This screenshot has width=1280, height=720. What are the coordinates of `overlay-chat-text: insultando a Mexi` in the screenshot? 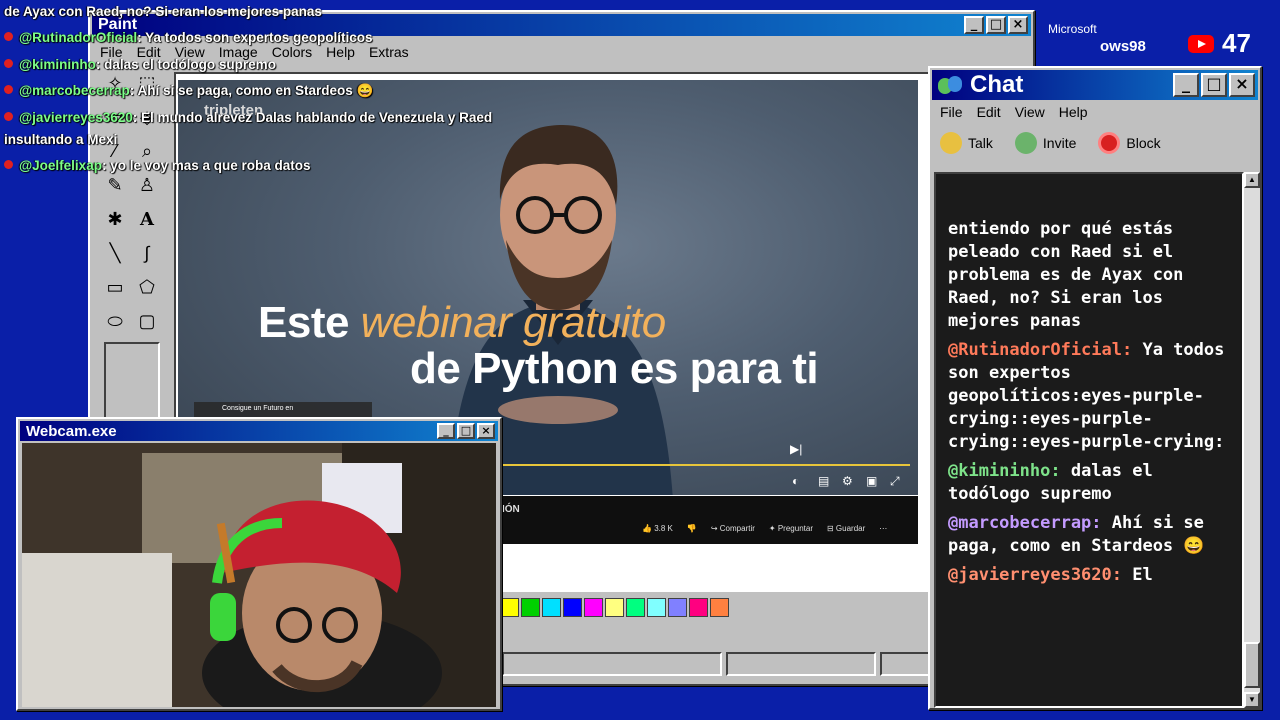 It's located at (61, 139).